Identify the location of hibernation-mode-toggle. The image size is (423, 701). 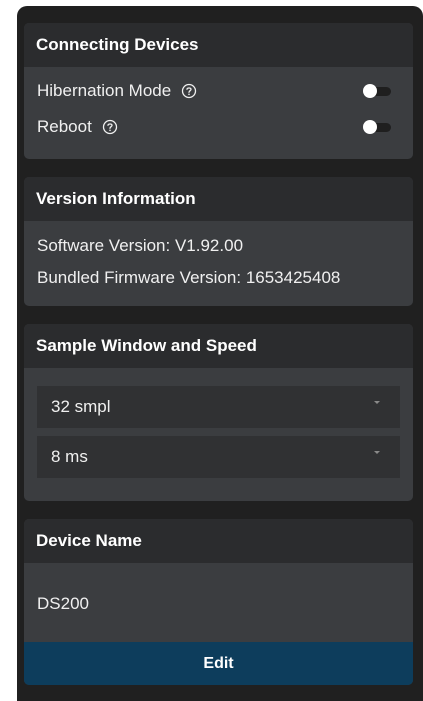
(377, 91).